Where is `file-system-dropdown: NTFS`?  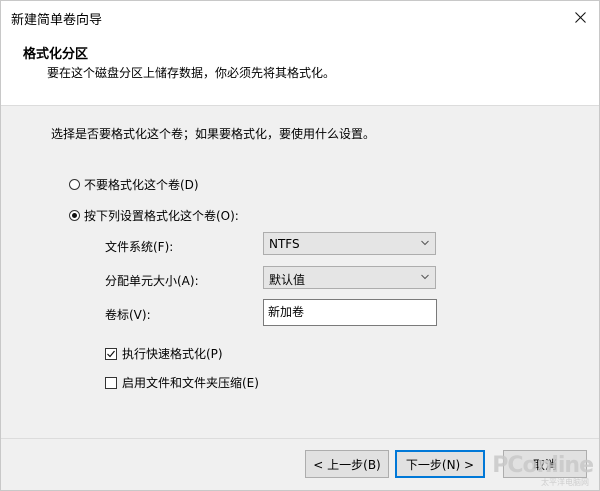 file-system-dropdown: NTFS is located at coordinates (349, 243).